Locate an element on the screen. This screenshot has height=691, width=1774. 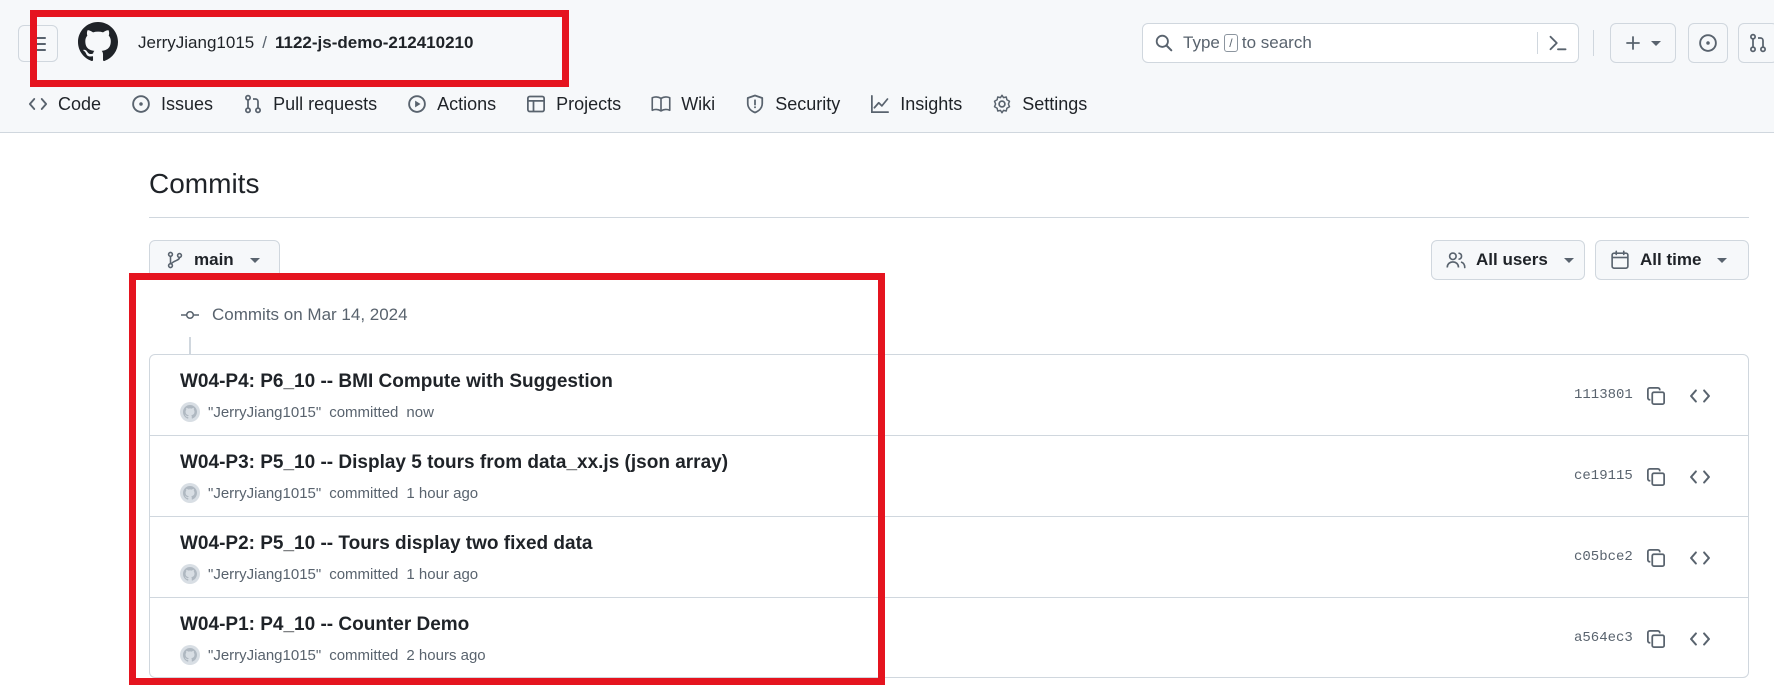
header-divider is located at coordinates (1593, 43).